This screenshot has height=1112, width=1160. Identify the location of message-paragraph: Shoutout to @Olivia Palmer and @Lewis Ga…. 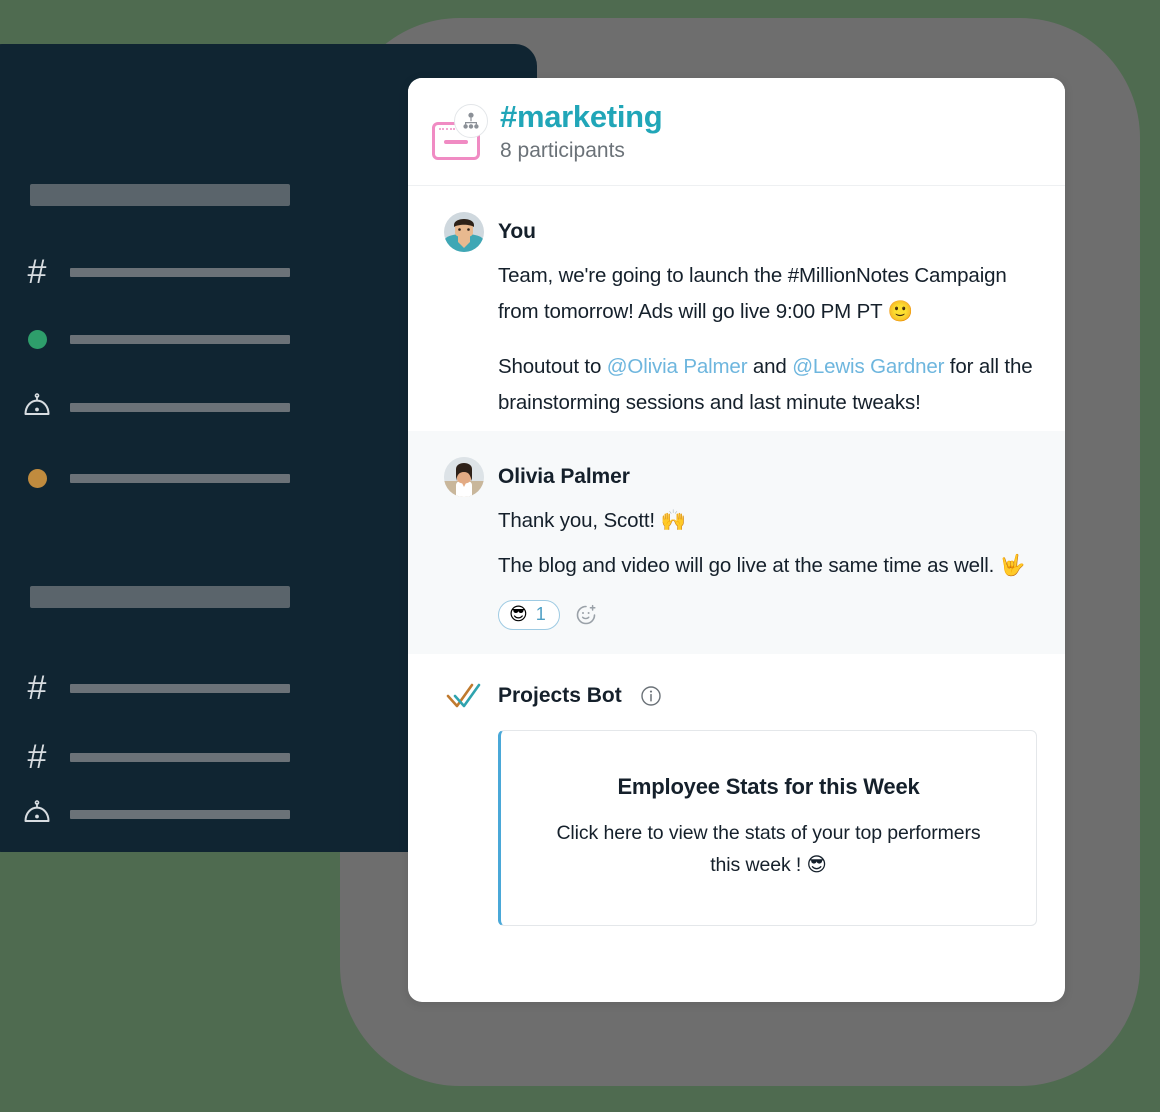
(767, 384).